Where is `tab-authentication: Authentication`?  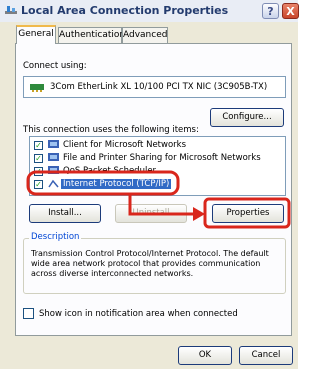 tab-authentication: Authentication is located at coordinates (91, 35).